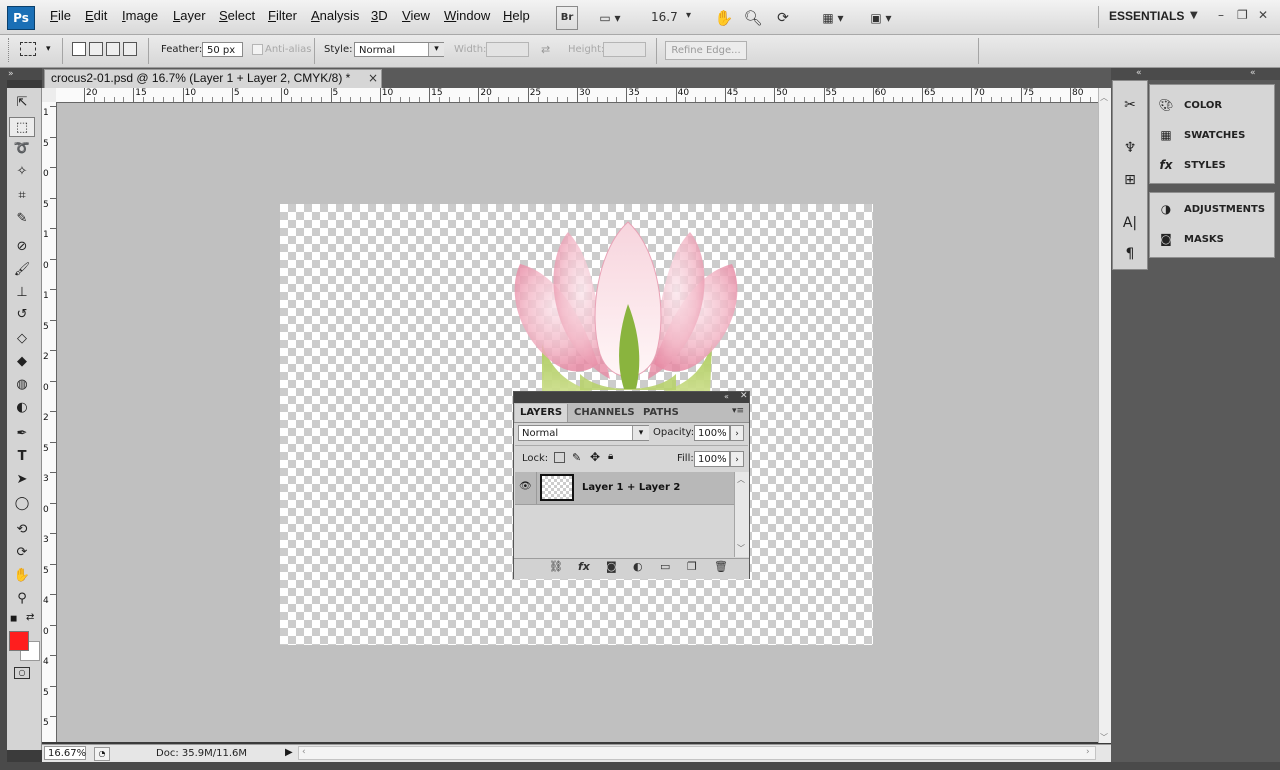 Image resolution: width=1280 pixels, height=770 pixels. What do you see at coordinates (22, 530) in the screenshot?
I see `3d-rotate-tool-icon: ⟲` at bounding box center [22, 530].